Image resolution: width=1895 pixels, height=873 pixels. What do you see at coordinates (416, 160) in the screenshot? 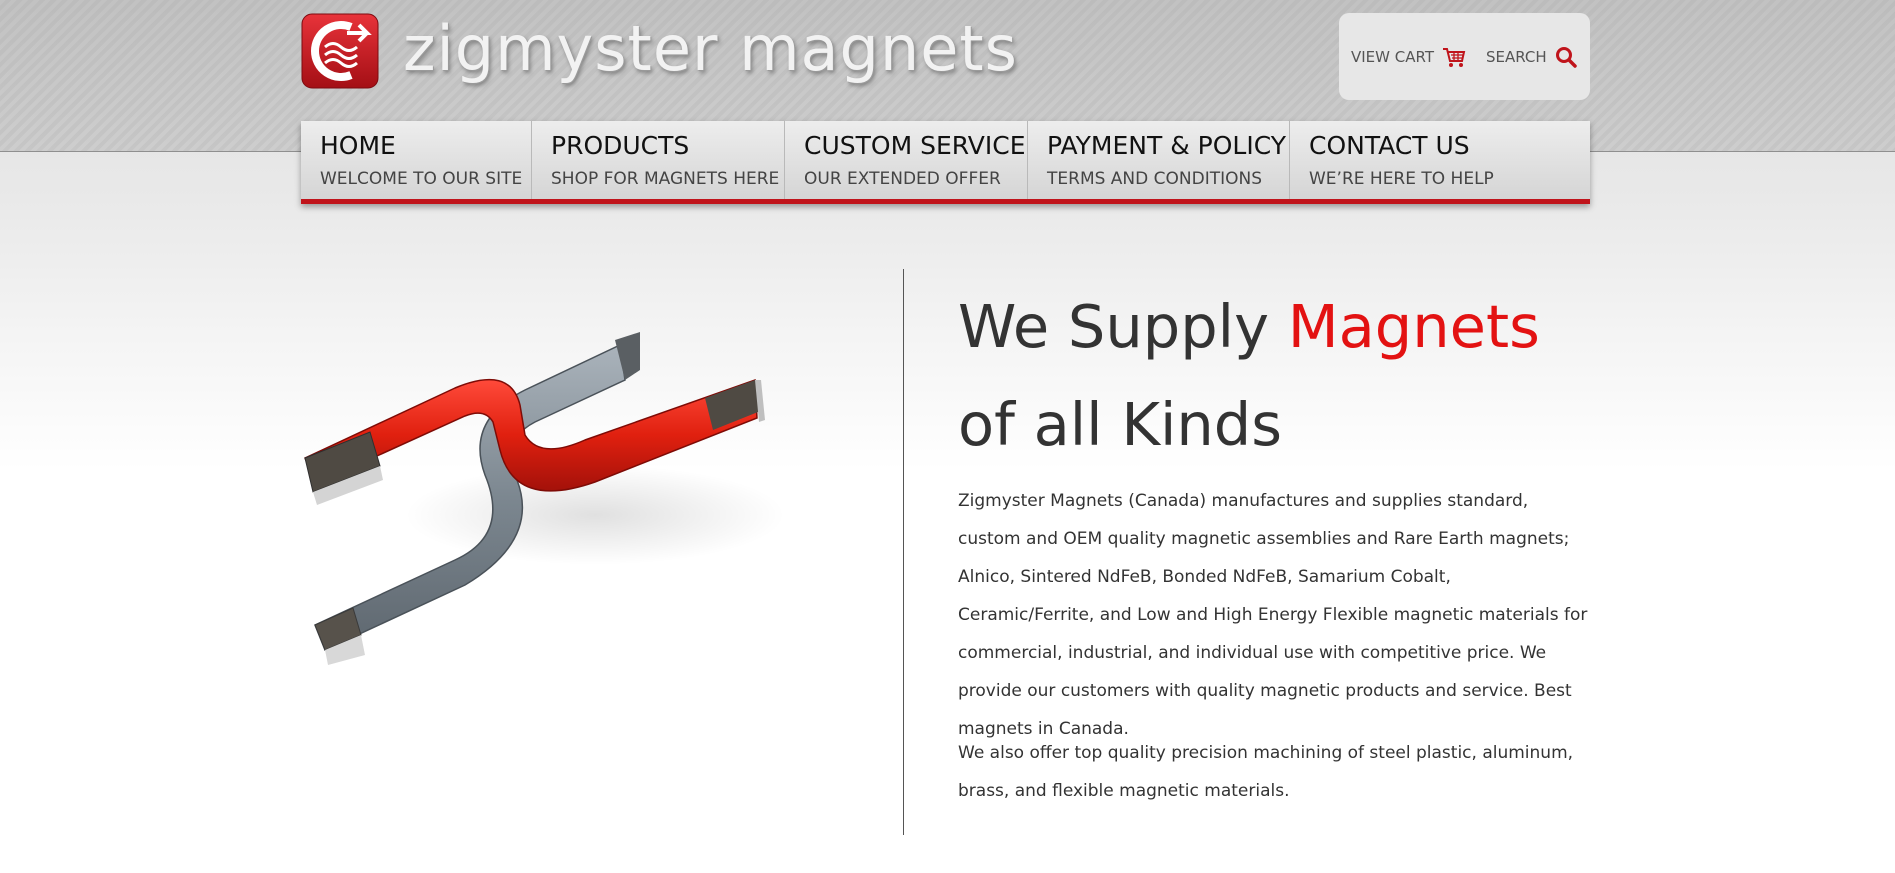
I see `nav-item-home: HOME WELCOME TO OUR SITE` at bounding box center [416, 160].